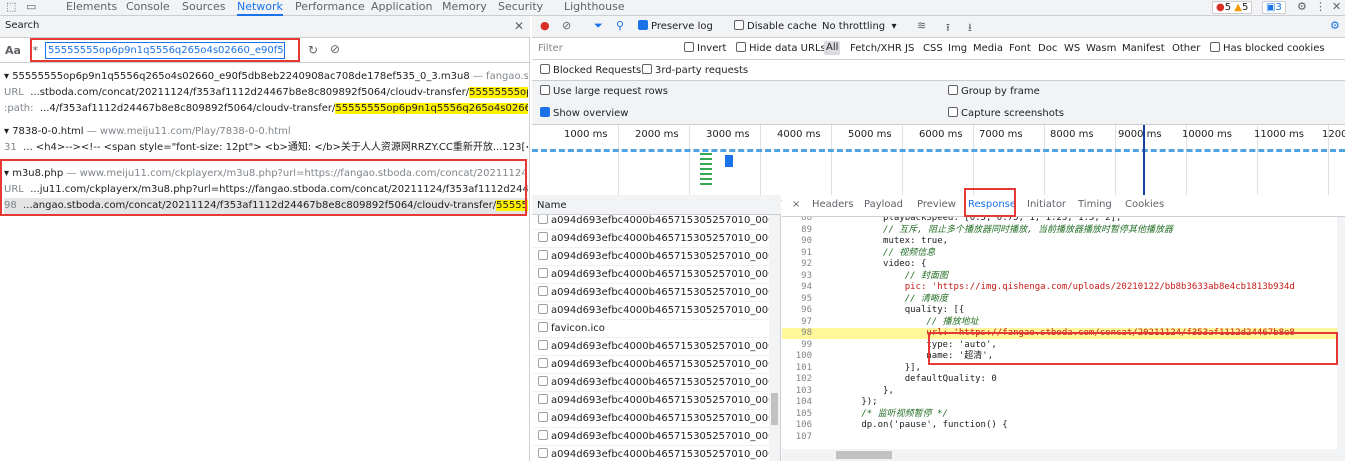  I want to click on response-hscrollbar, so click(1063, 455).